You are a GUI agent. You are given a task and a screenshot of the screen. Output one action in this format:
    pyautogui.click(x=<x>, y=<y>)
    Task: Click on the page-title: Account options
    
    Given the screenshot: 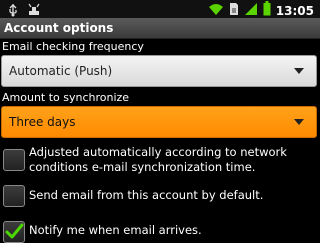 What is the action you would take?
    pyautogui.click(x=59, y=28)
    